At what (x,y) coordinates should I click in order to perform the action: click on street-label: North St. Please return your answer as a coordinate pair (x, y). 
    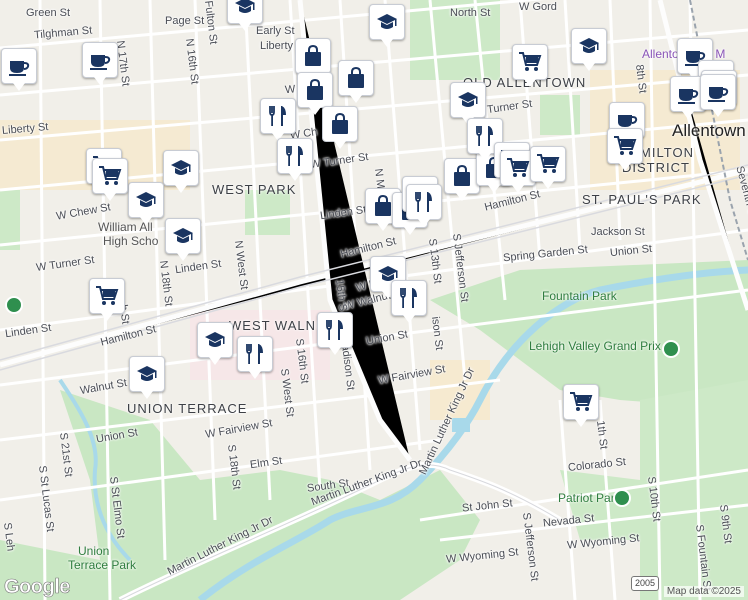
    Looking at the image, I should click on (470, 13).